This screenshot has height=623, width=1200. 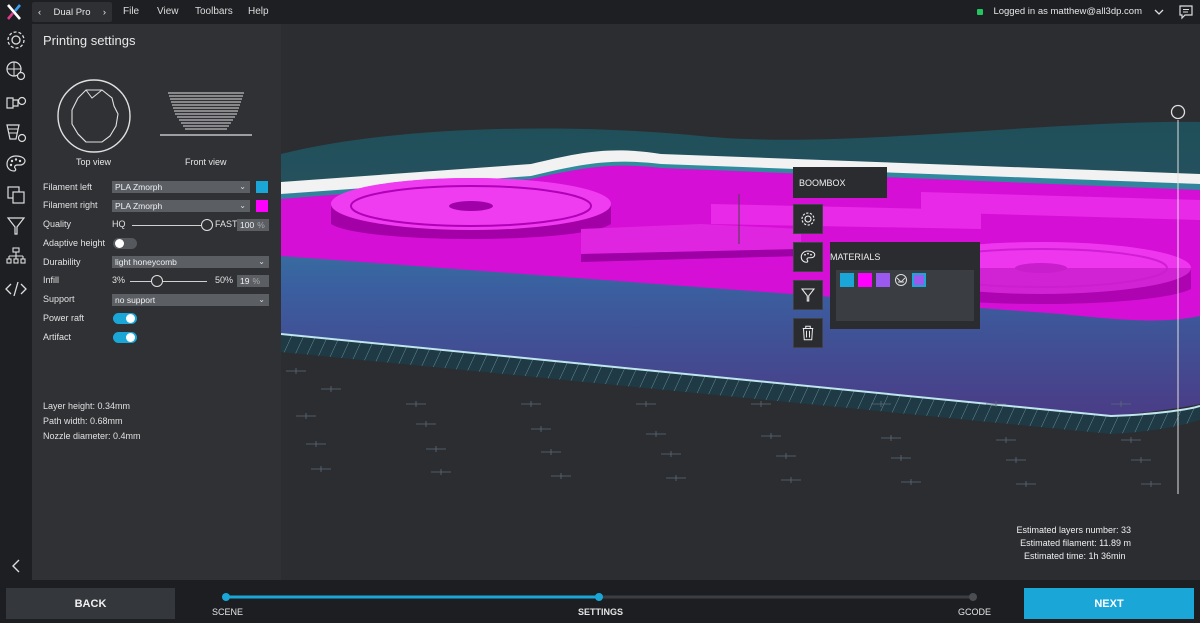 I want to click on login-text: Logged in as matthew@all3dp.com, so click(x=1067, y=11).